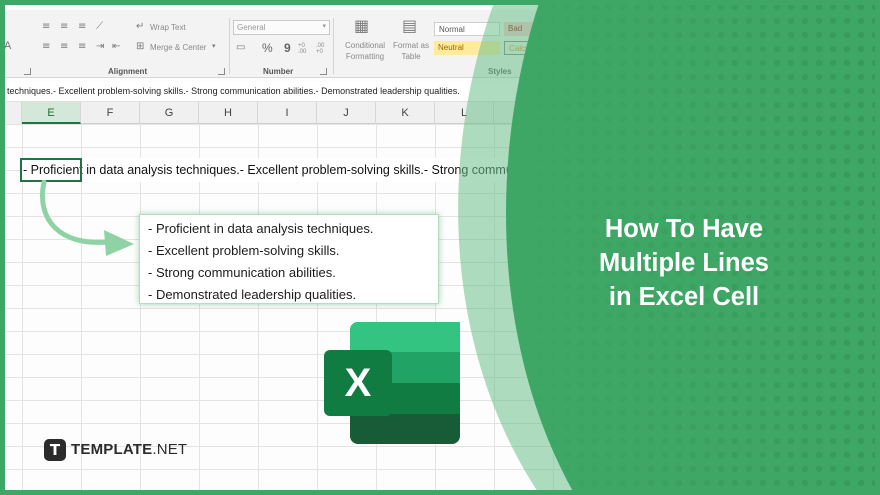 The height and width of the screenshot is (495, 880). What do you see at coordinates (278, 71) in the screenshot?
I see `group-number-label: Number` at bounding box center [278, 71].